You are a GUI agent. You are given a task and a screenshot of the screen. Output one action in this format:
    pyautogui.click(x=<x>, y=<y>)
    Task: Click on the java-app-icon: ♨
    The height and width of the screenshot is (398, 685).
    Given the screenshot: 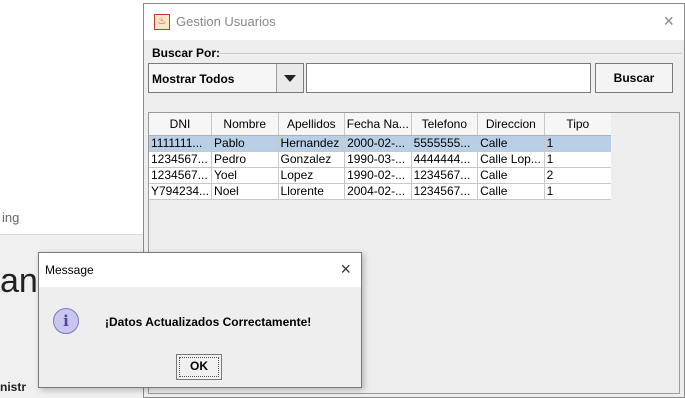 What is the action you would take?
    pyautogui.click(x=162, y=22)
    